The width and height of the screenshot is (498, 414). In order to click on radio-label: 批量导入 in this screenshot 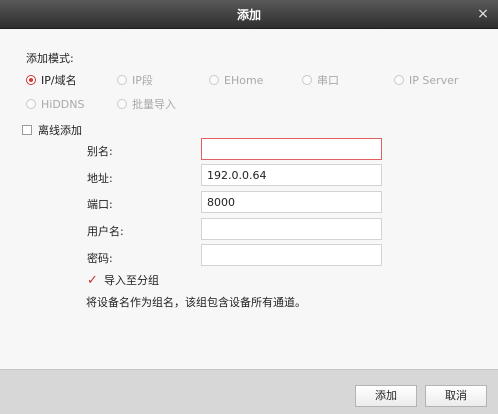, I will do `click(154, 104)`.